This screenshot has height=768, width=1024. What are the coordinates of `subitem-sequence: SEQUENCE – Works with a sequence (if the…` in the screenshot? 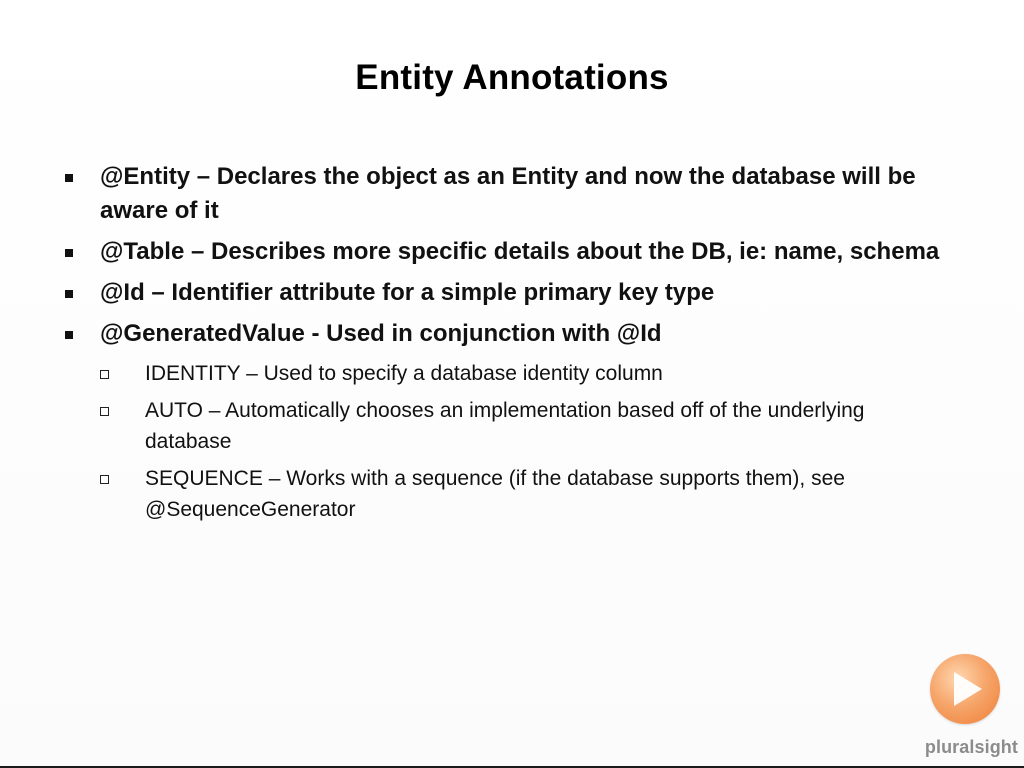 It's located at (517, 494).